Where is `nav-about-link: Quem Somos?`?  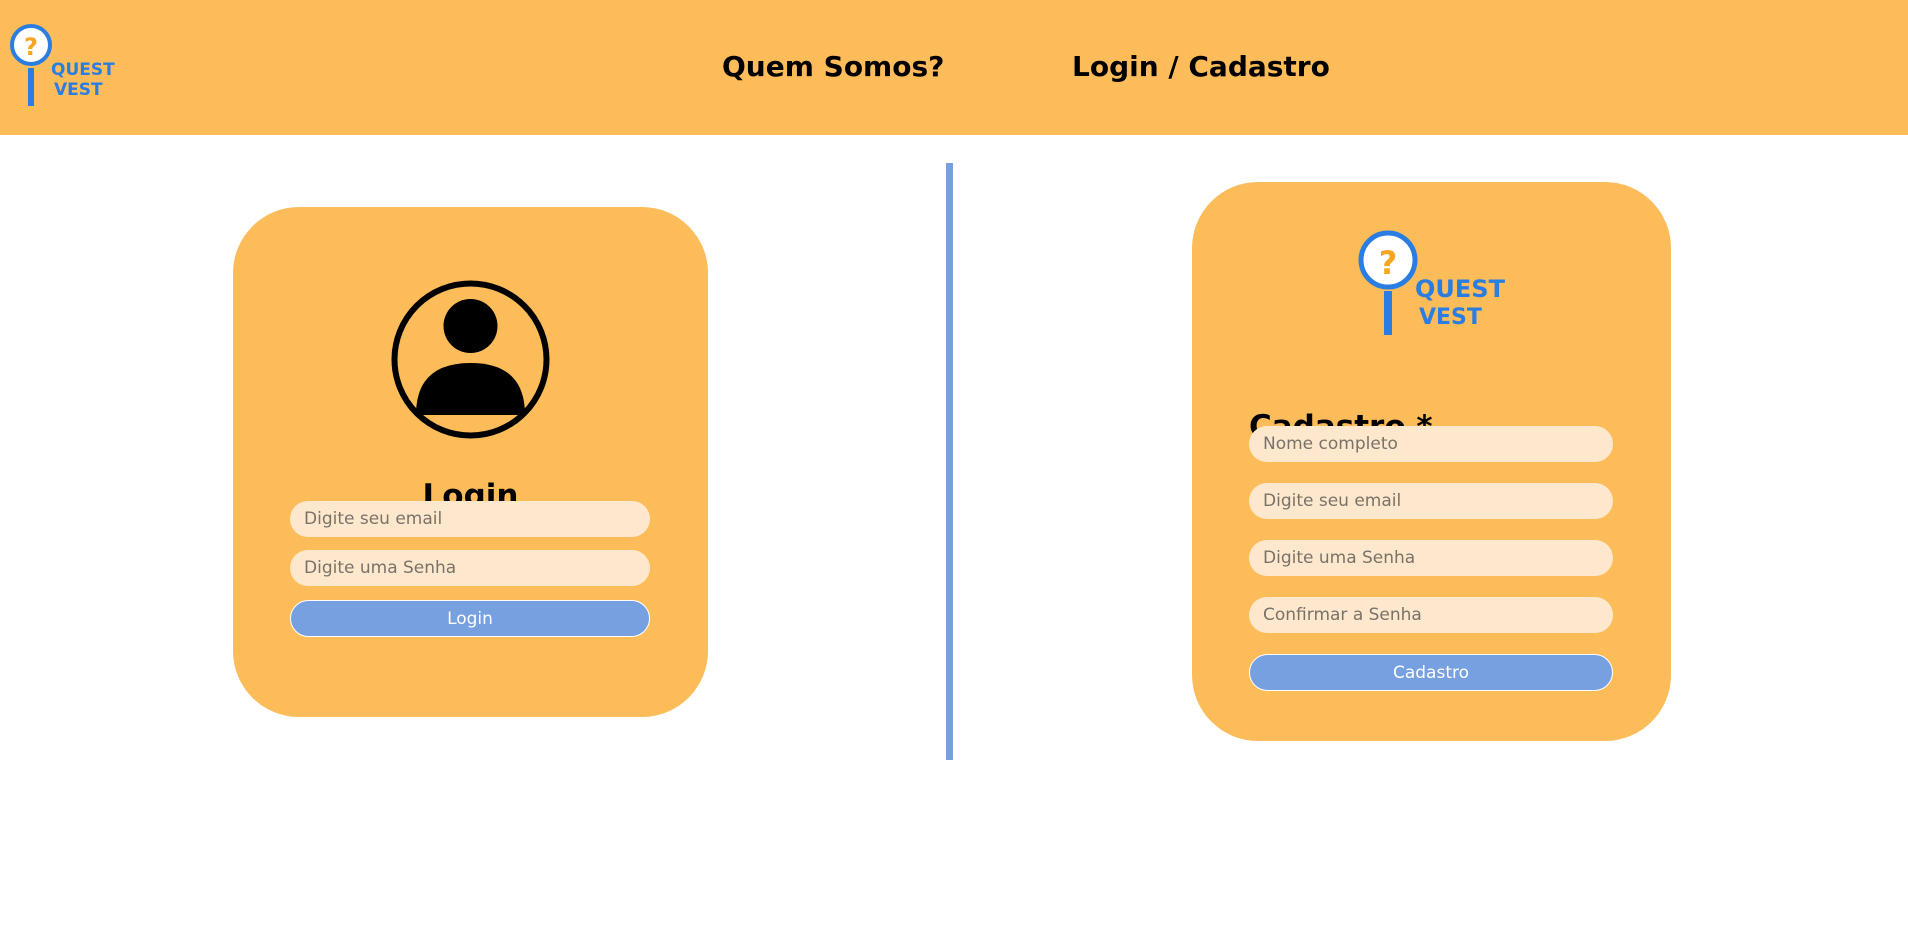 nav-about-link: Quem Somos? is located at coordinates (833, 67).